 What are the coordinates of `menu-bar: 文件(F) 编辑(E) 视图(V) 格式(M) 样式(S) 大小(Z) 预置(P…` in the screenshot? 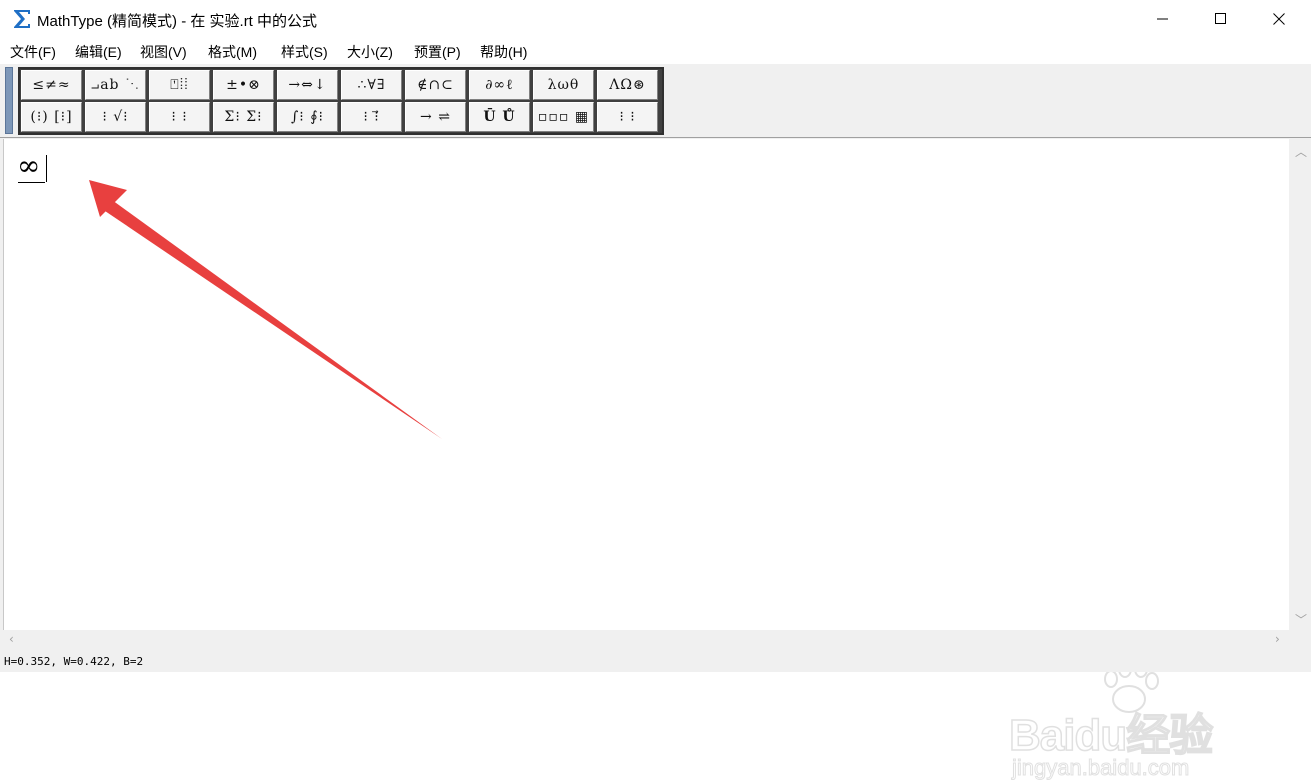 It's located at (655, 51).